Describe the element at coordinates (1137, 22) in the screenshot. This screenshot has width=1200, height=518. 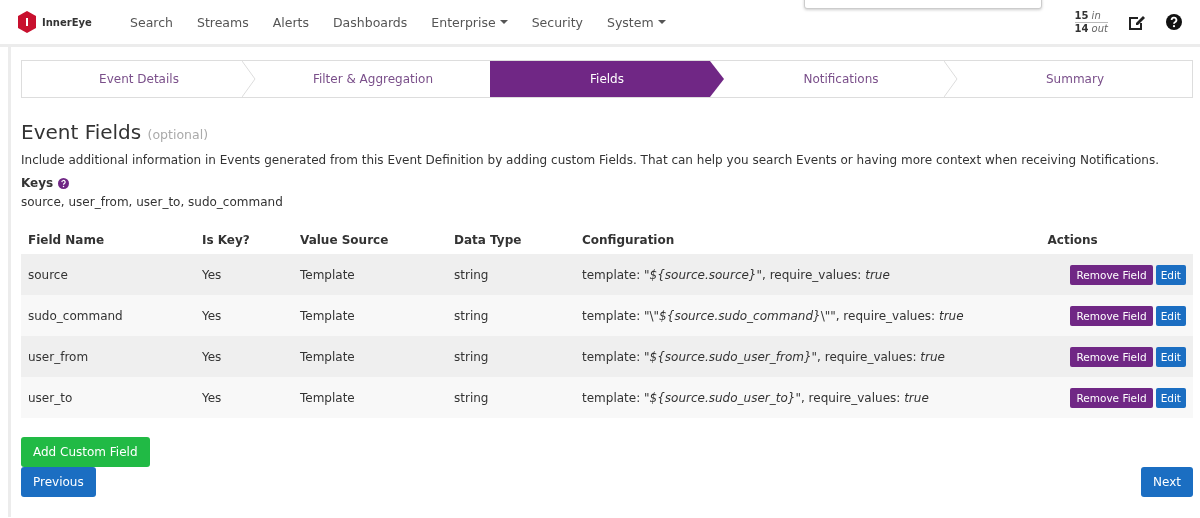
I see `edit-icon` at that location.